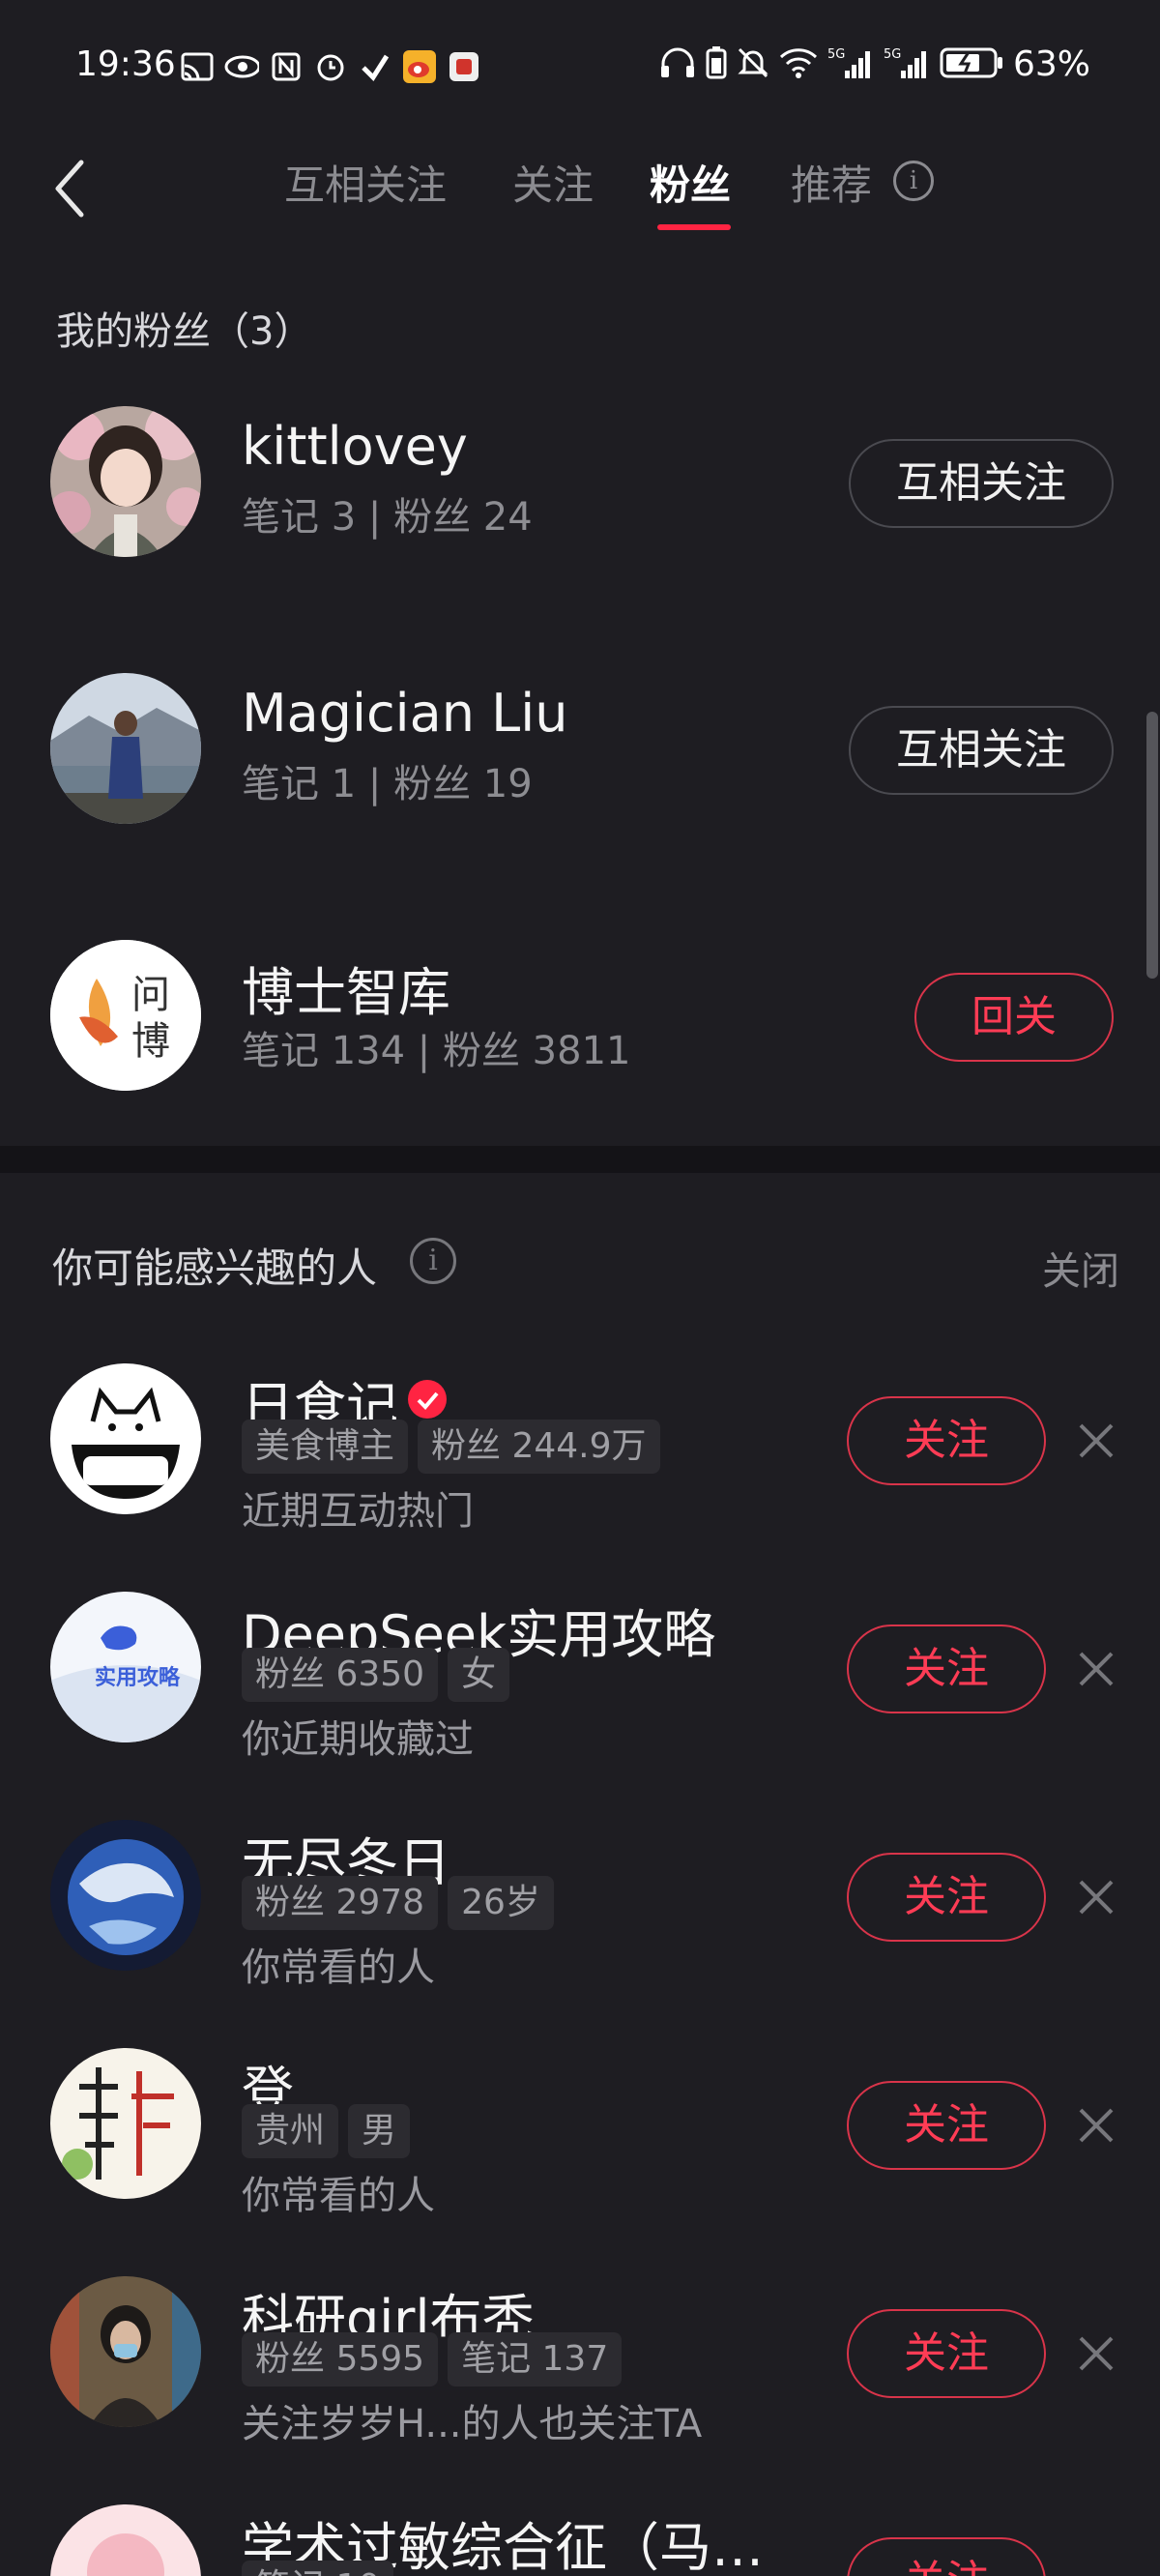  I want to click on tag: 贵州, so click(290, 2131).